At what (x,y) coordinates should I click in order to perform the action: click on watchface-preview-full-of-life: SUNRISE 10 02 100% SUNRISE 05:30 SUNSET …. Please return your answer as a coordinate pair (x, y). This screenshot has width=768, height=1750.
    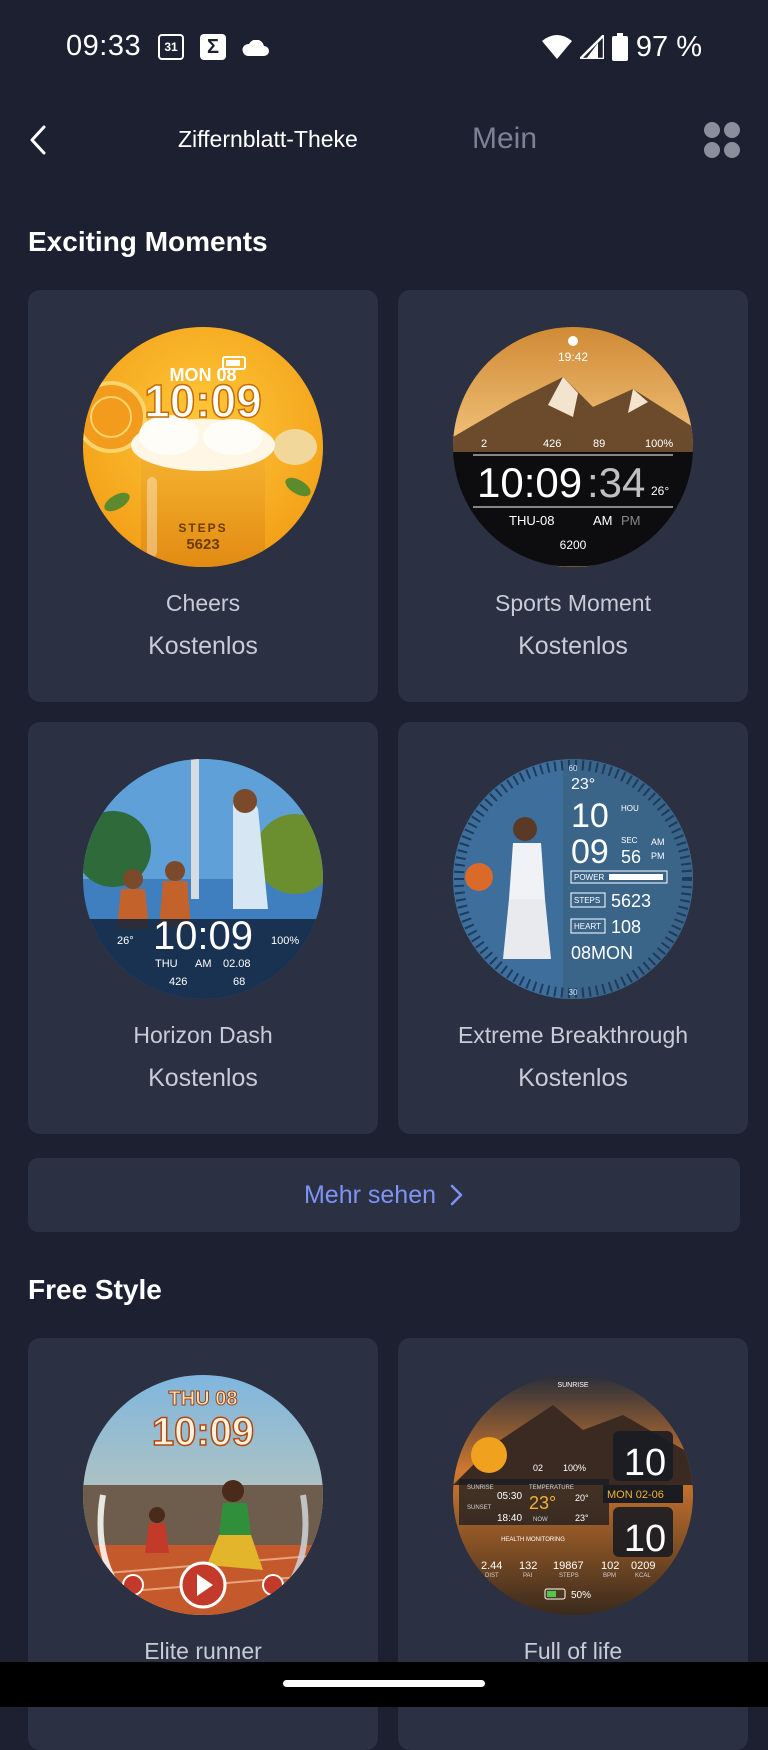
    Looking at the image, I should click on (573, 1495).